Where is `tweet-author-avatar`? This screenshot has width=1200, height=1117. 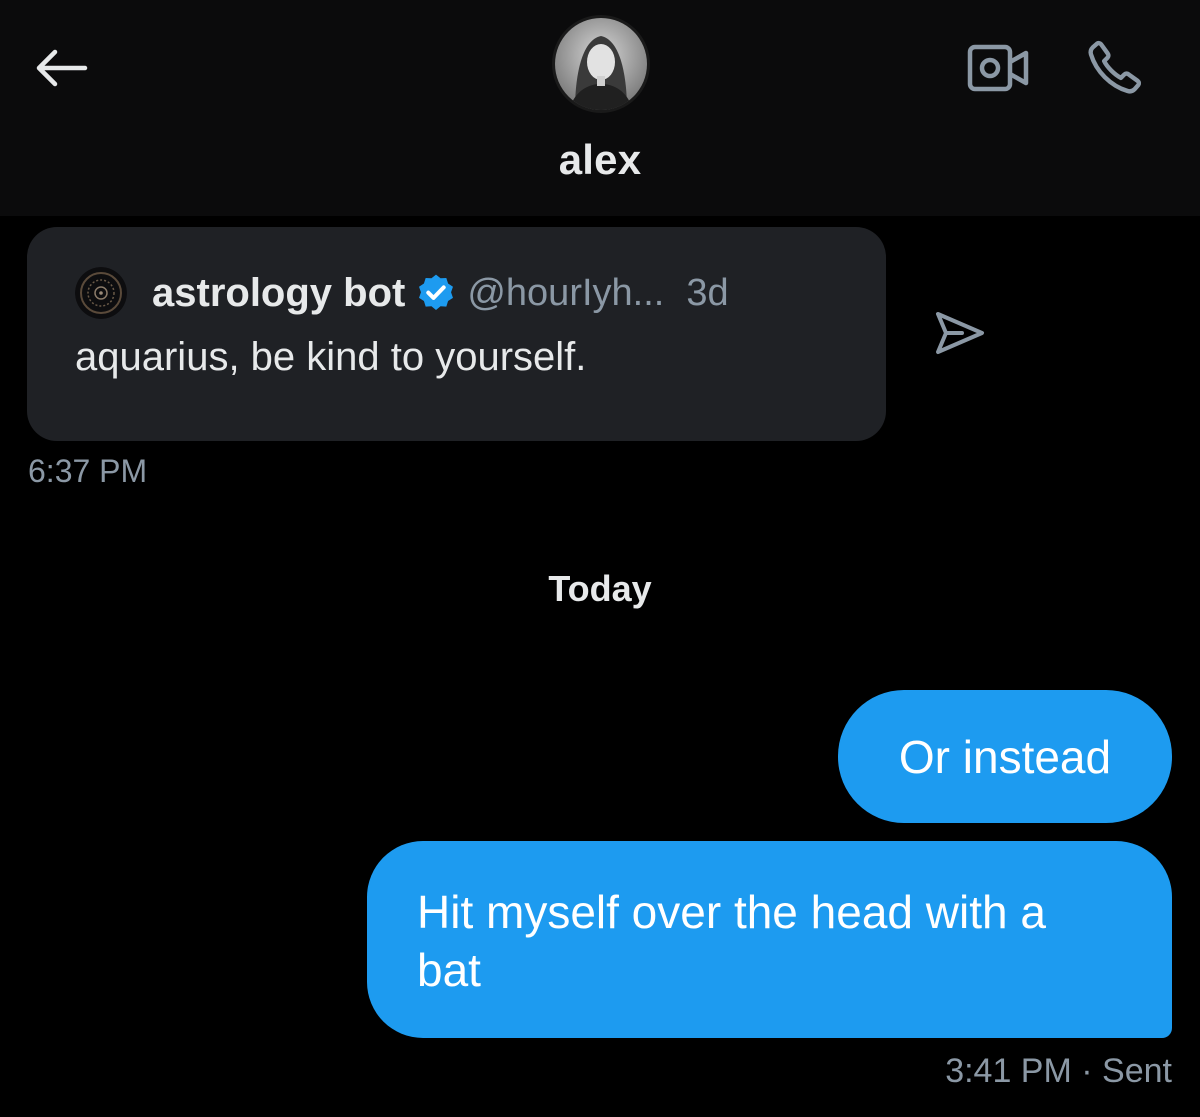
tweet-author-avatar is located at coordinates (101, 293).